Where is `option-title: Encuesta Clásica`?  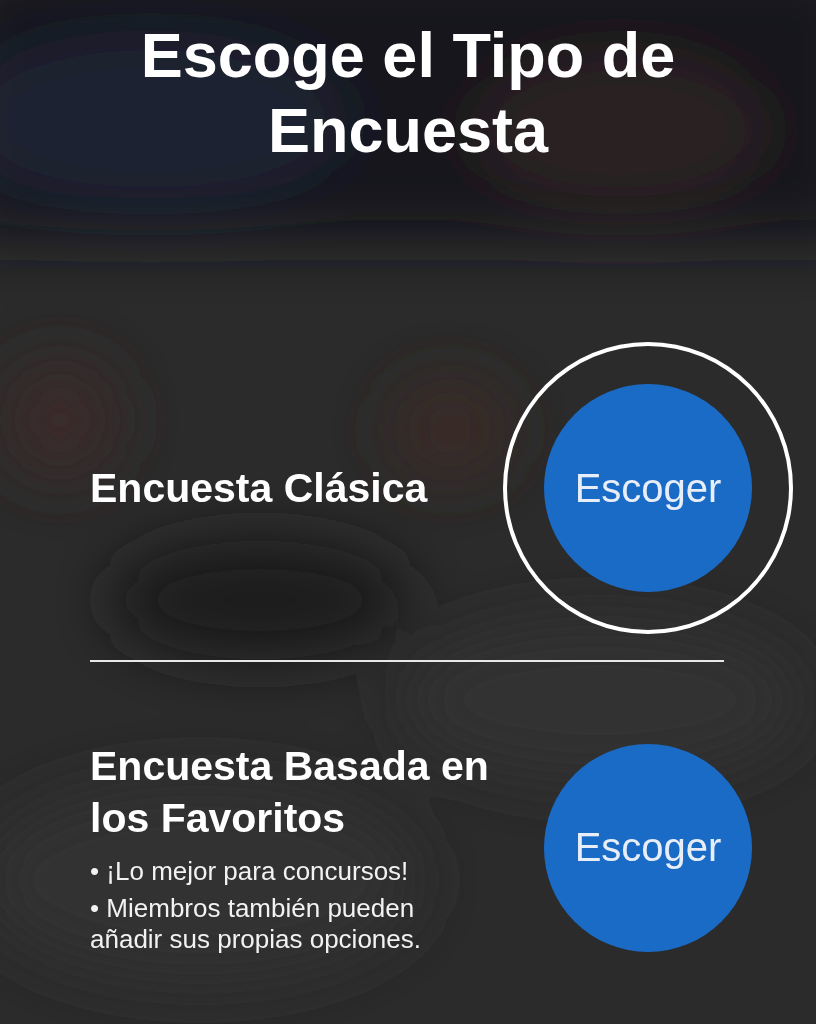
option-title: Encuesta Clásica is located at coordinates (259, 488).